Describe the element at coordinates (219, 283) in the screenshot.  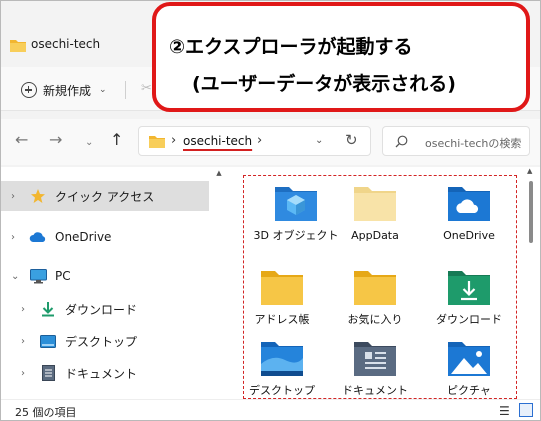
I see `sidebar-scrollbar: ▲` at that location.